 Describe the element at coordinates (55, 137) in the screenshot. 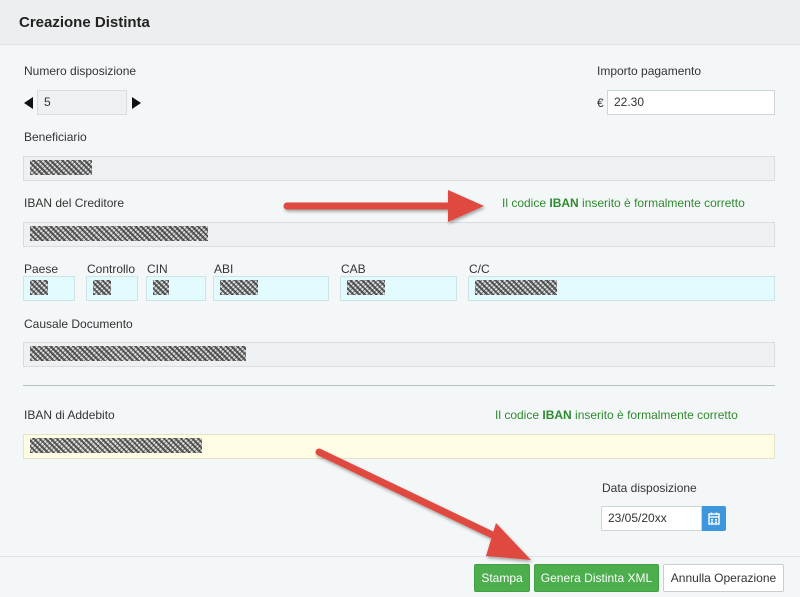

I see `beneficiario-label: Beneficiario` at that location.